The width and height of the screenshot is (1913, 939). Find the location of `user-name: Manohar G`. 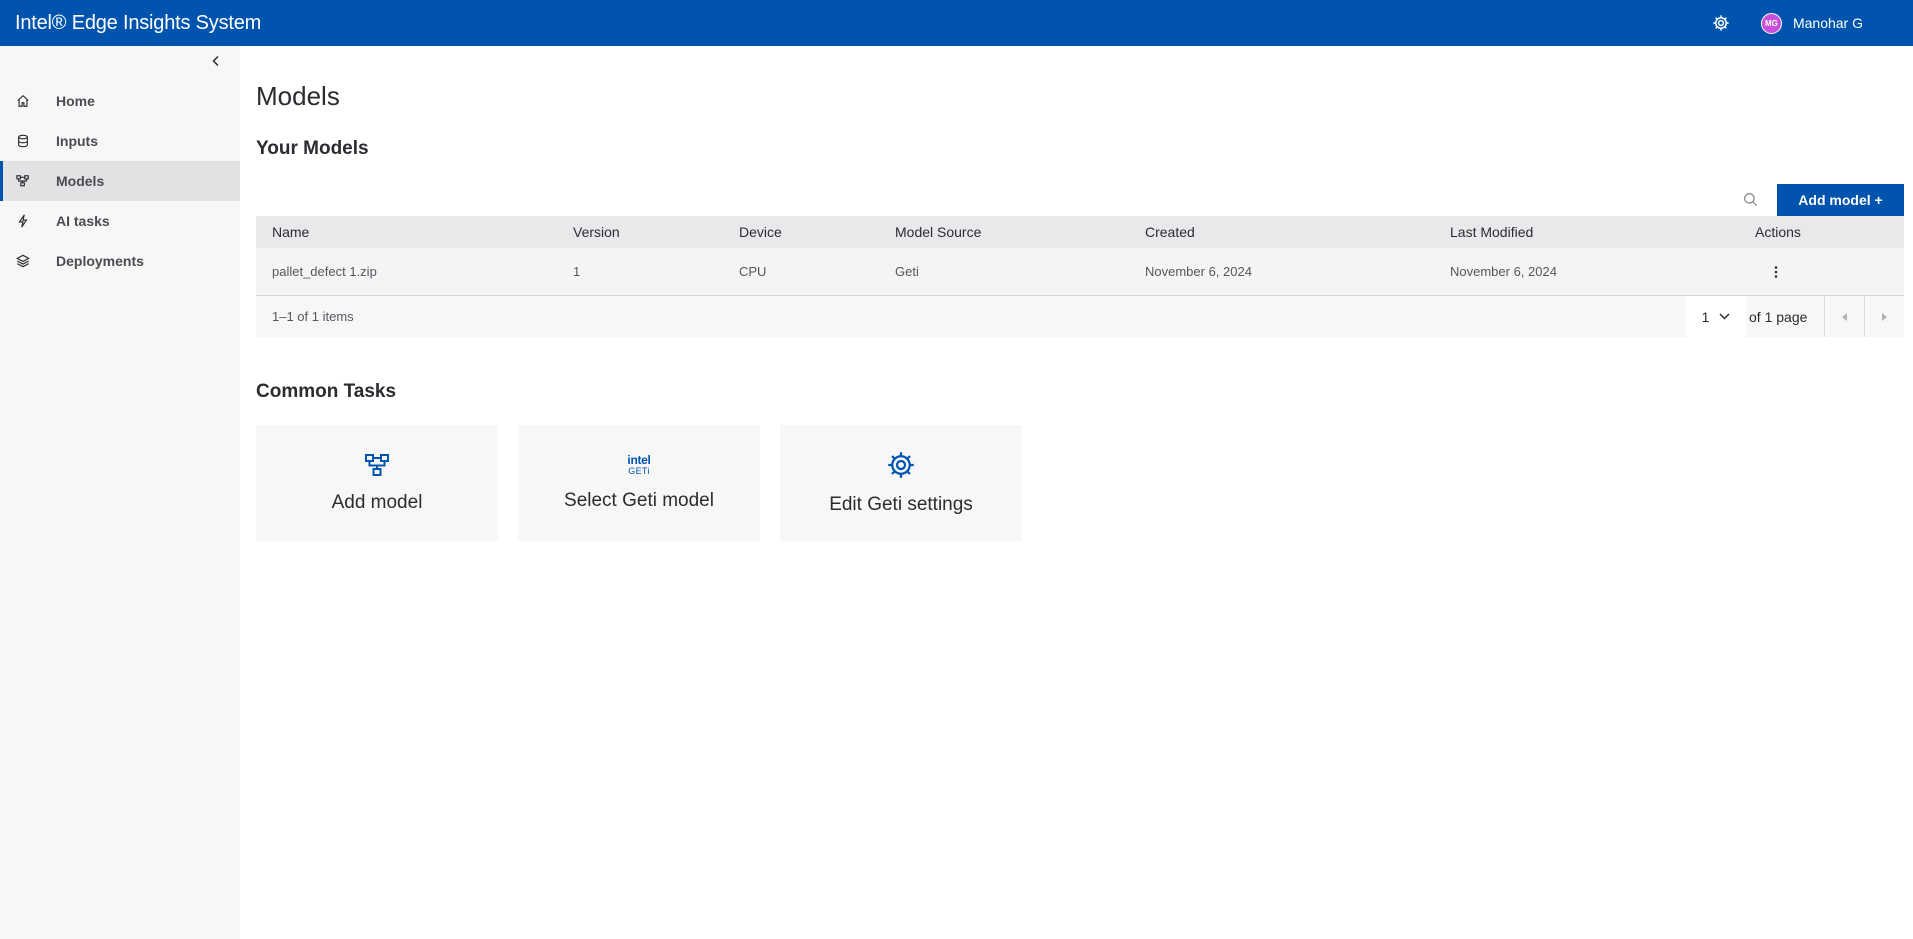

user-name: Manohar G is located at coordinates (1827, 23).